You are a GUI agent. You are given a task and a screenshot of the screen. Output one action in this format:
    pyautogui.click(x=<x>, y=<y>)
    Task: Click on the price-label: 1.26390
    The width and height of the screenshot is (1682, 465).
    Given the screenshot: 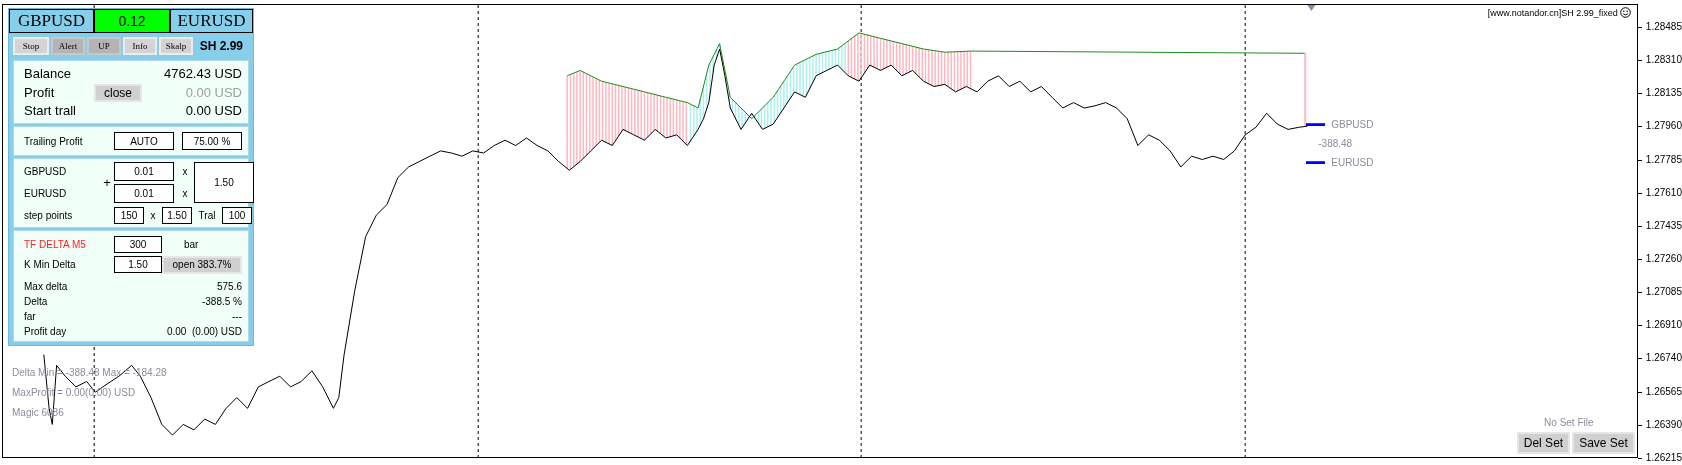 What is the action you would take?
    pyautogui.click(x=1661, y=433)
    